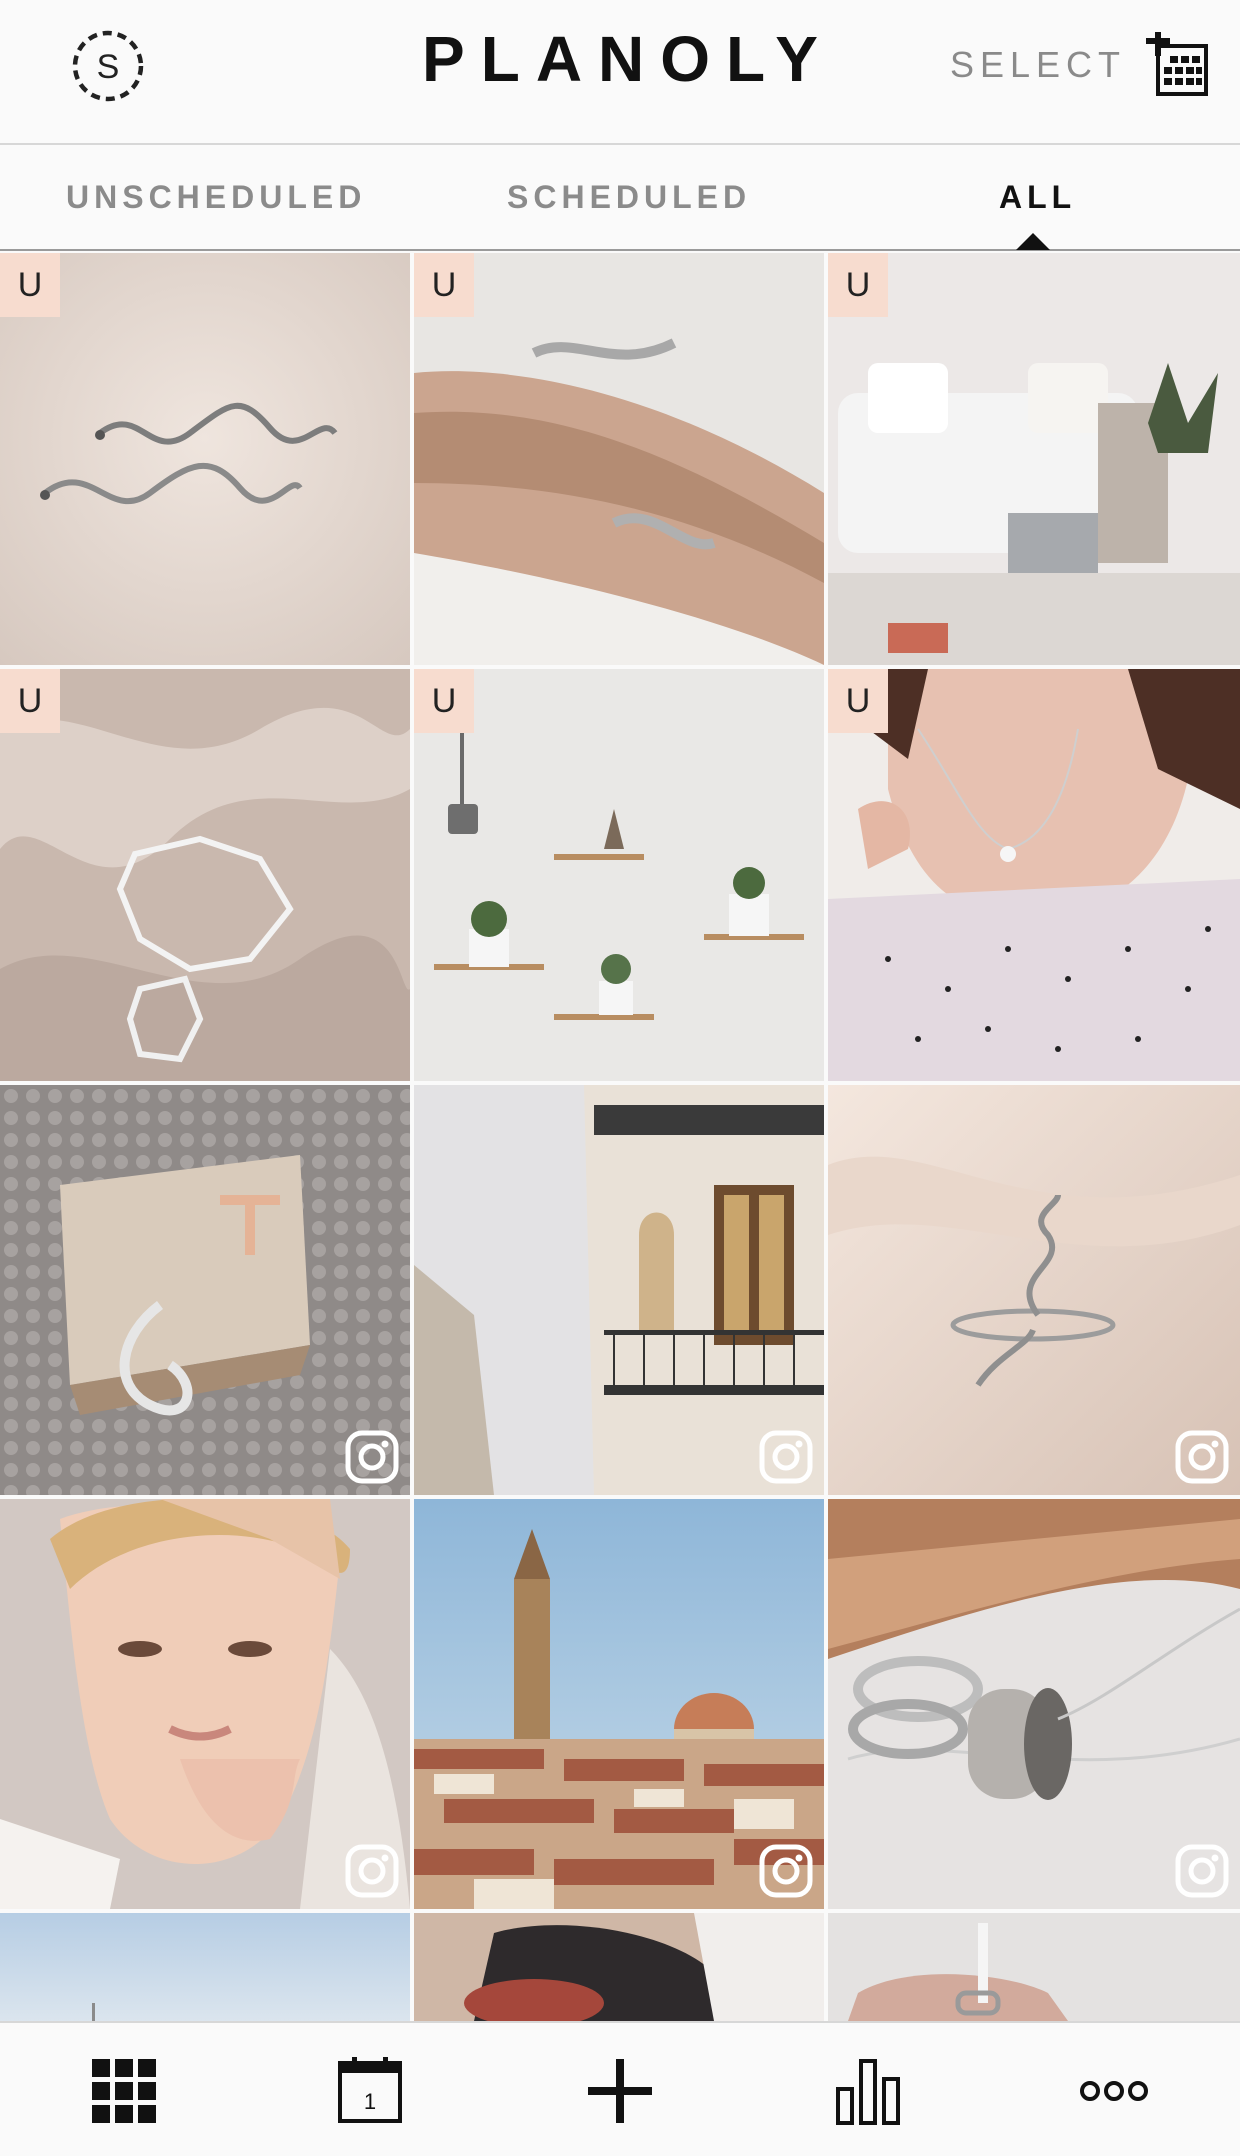 The image size is (1240, 2156). I want to click on app-header: S PLANOLY SELECT, so click(620, 72).